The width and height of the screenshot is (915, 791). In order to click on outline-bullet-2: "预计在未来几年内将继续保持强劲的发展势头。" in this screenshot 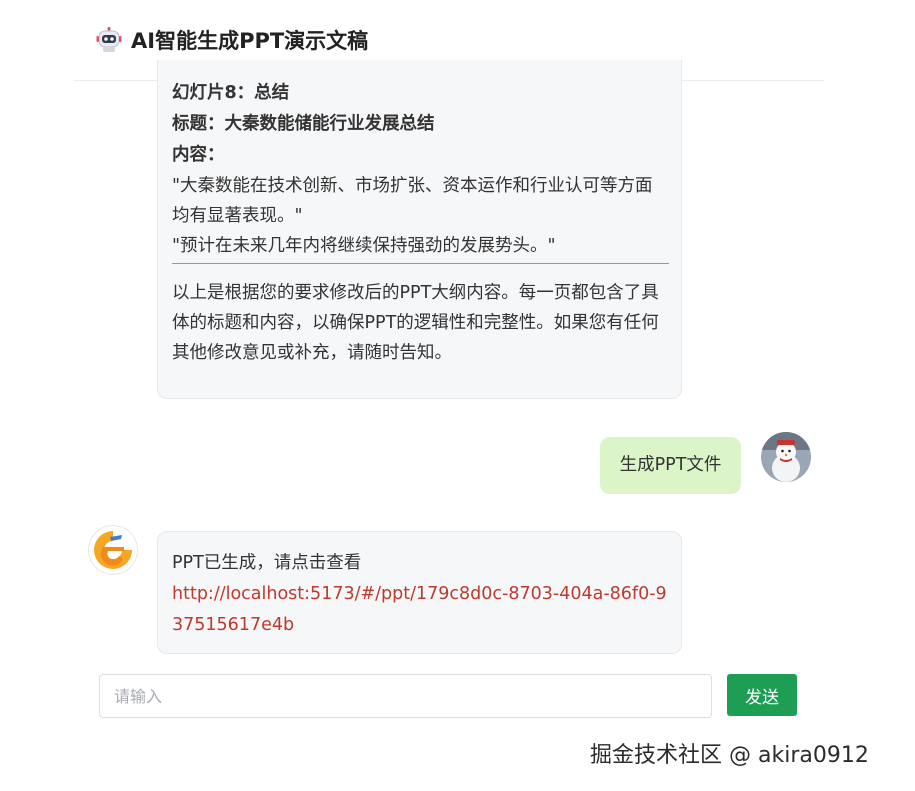, I will do `click(364, 246)`.